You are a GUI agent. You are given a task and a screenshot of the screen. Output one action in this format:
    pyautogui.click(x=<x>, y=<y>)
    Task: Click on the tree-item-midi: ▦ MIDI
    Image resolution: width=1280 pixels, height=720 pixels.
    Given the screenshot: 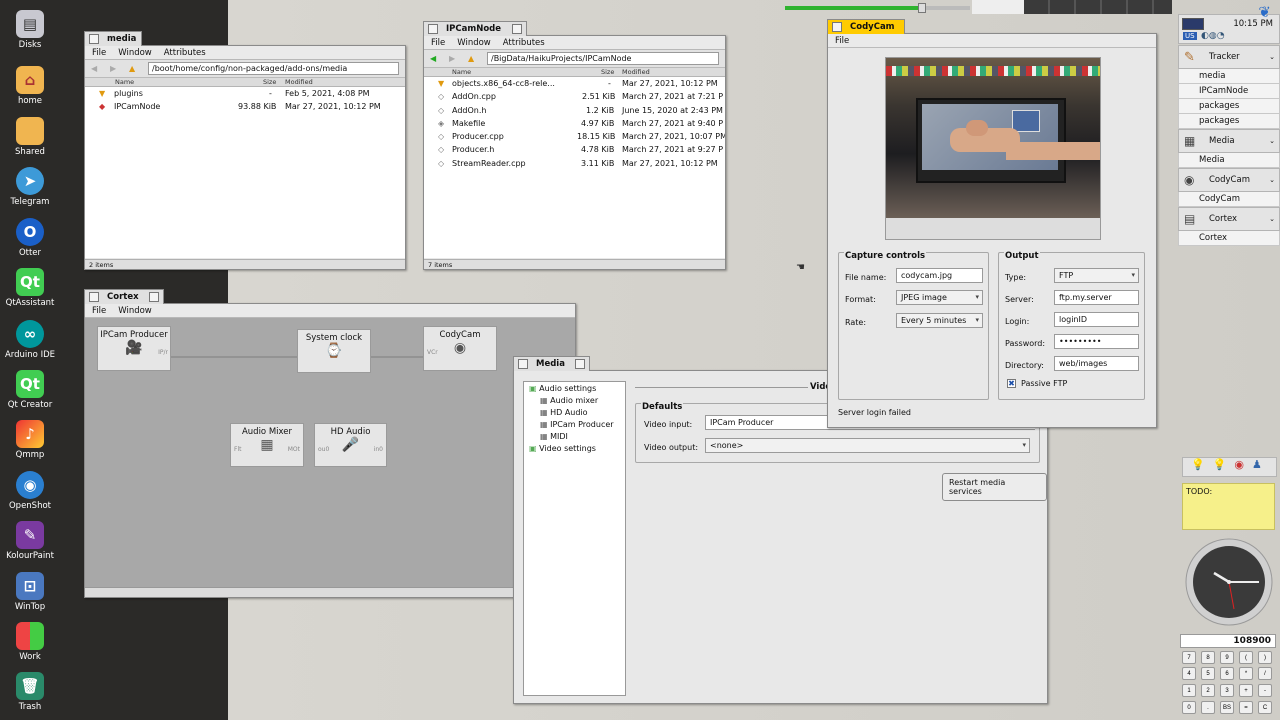 What is the action you would take?
    pyautogui.click(x=554, y=436)
    